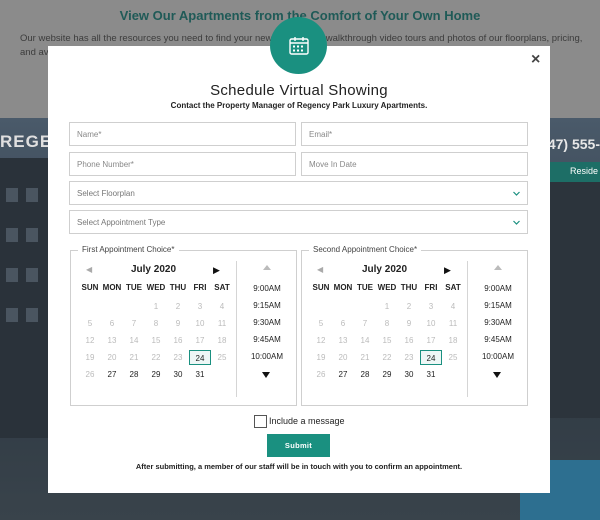 The image size is (600, 520). I want to click on weekday-label: MON, so click(112, 287).